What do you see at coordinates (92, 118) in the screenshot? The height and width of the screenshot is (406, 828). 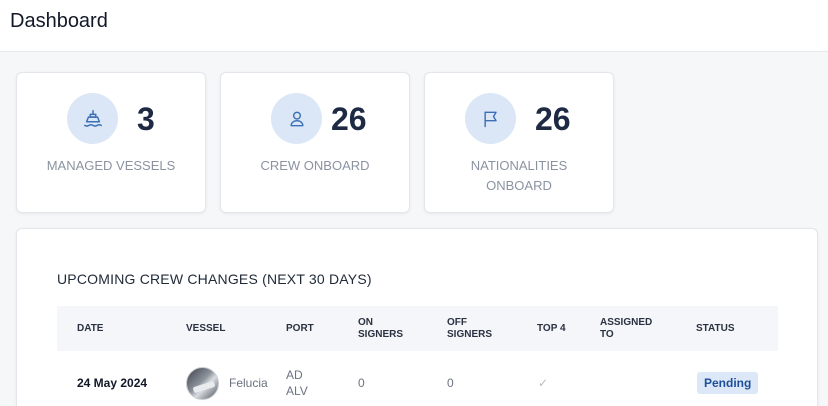 I see `ship-icon` at bounding box center [92, 118].